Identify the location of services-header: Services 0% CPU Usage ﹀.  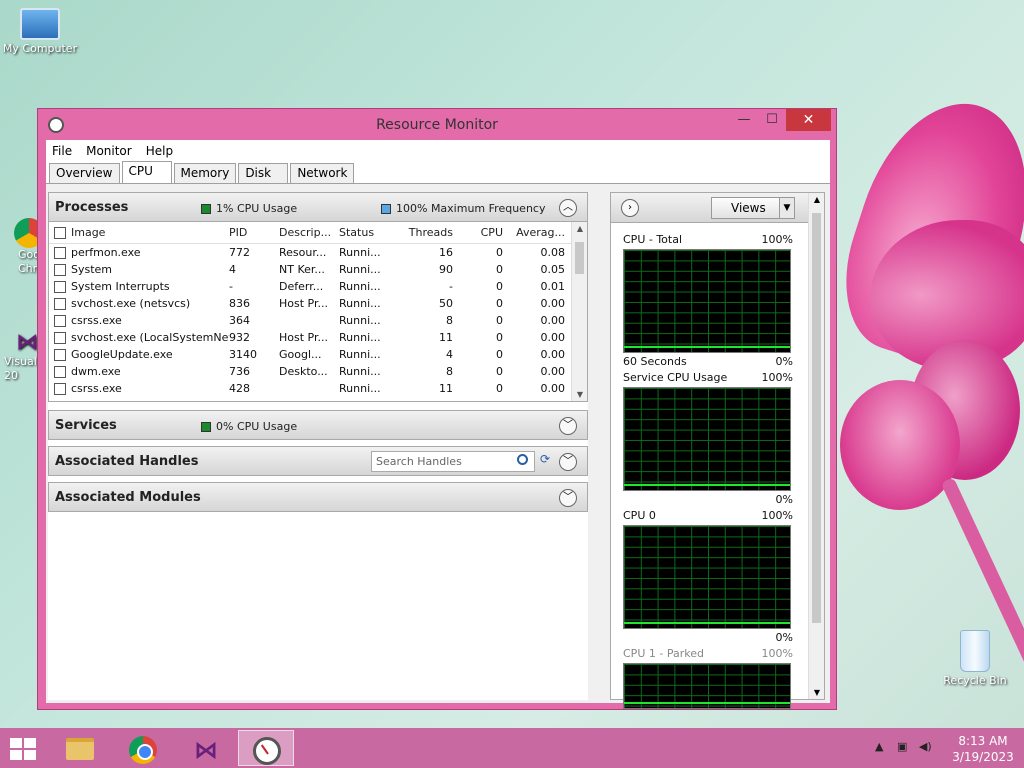
(318, 425).